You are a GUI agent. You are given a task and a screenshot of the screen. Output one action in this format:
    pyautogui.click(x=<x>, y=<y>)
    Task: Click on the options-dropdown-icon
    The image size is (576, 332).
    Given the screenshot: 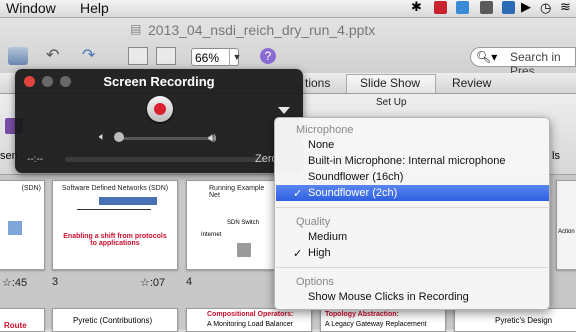 What is the action you would take?
    pyautogui.click(x=284, y=110)
    